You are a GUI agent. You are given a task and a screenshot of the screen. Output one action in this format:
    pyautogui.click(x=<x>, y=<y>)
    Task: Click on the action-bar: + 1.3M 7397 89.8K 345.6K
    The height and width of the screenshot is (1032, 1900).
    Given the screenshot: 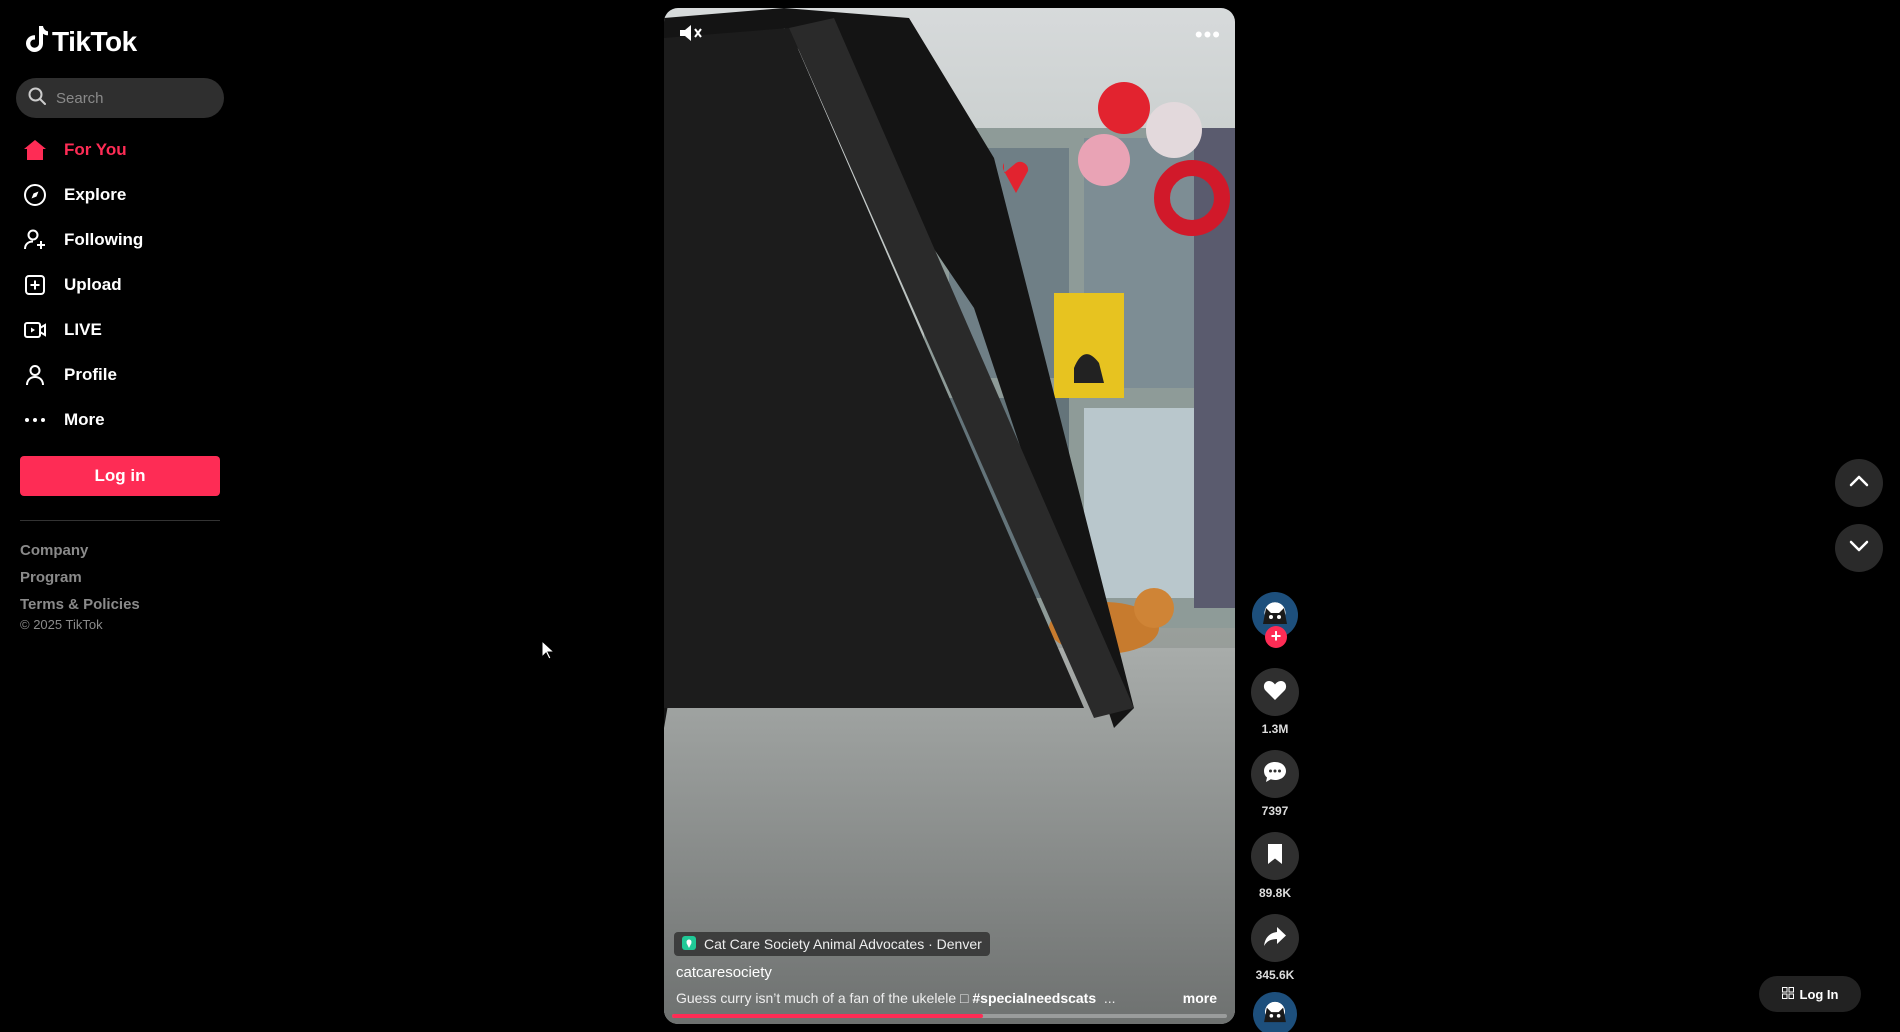 What is the action you would take?
    pyautogui.click(x=1275, y=812)
    